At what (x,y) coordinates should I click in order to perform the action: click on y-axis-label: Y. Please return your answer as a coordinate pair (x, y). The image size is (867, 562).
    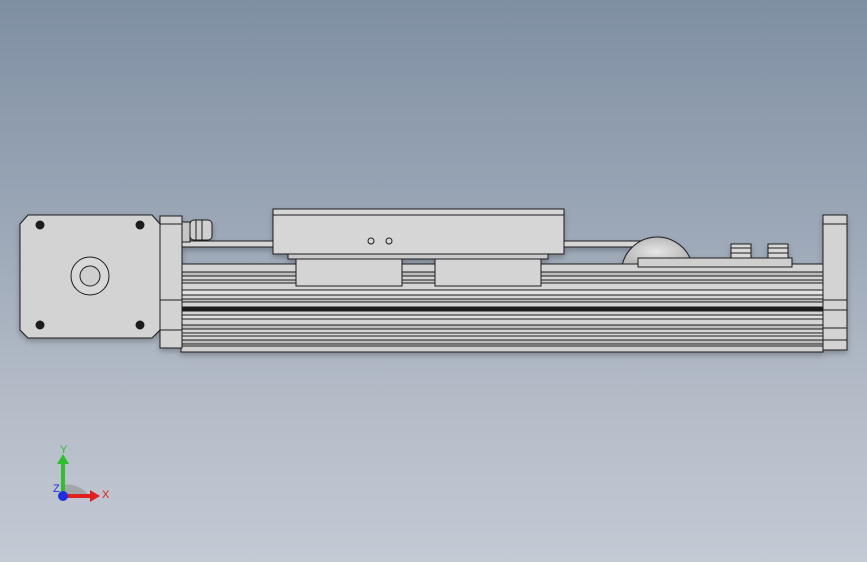
    Looking at the image, I should click on (64, 450).